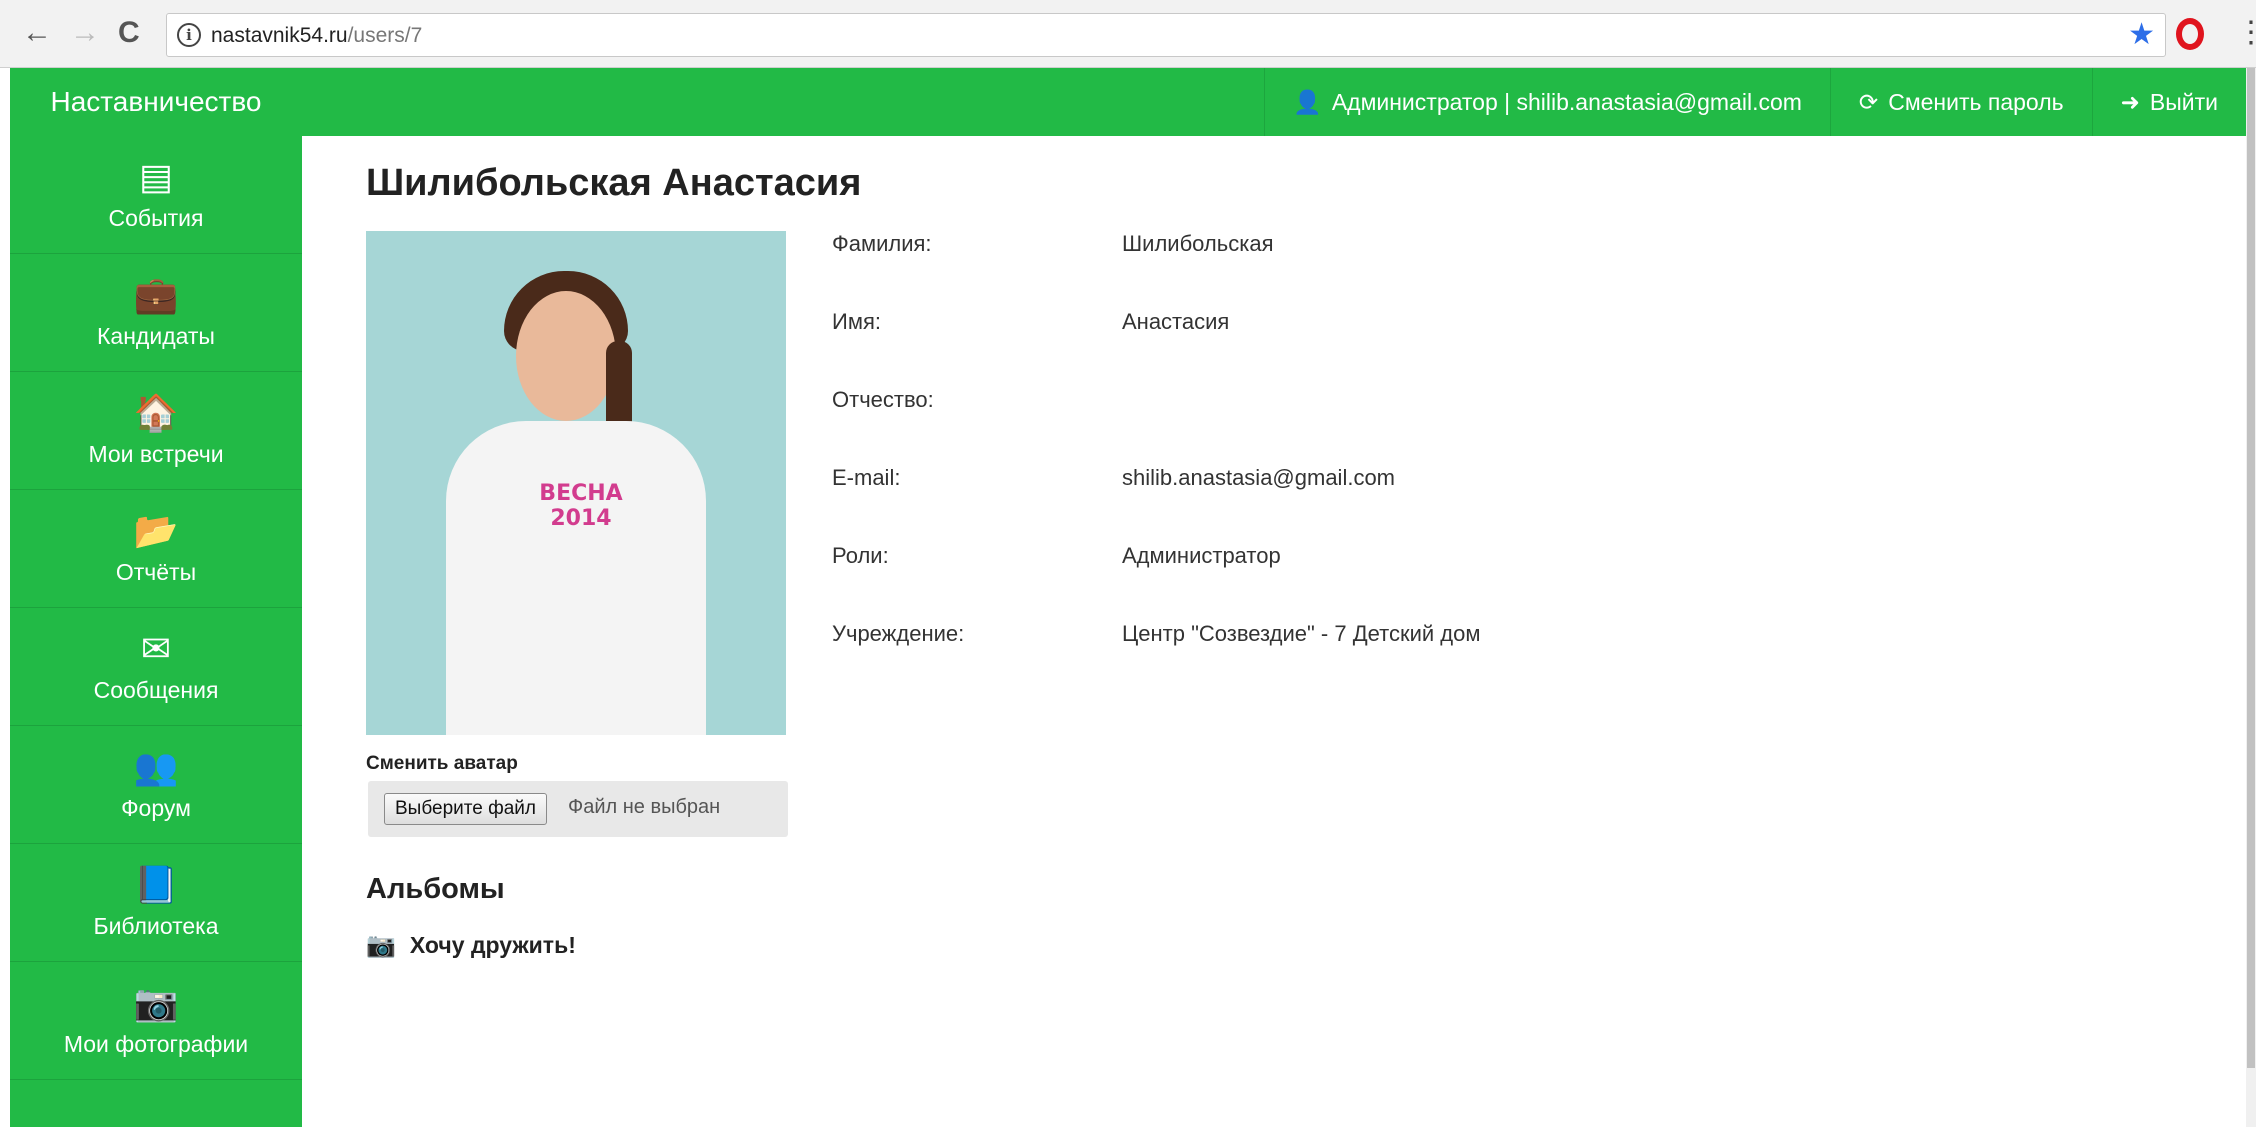  Describe the element at coordinates (860, 555) in the screenshot. I see `field-label: Роли:` at that location.